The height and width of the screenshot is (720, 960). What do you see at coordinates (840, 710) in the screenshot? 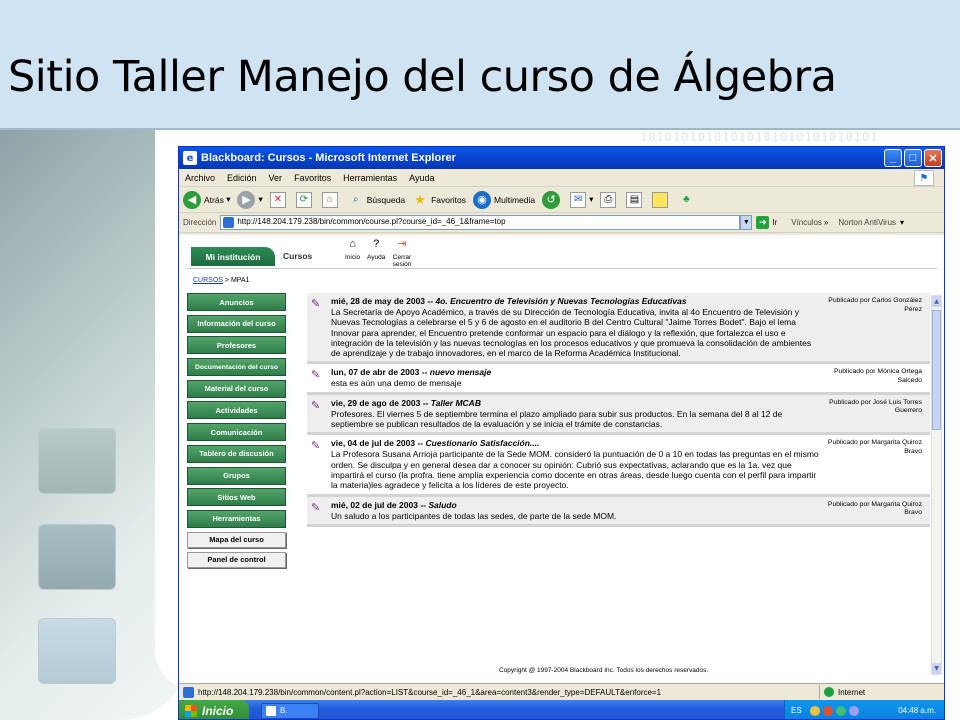
I see `tray-messenger-icon` at bounding box center [840, 710].